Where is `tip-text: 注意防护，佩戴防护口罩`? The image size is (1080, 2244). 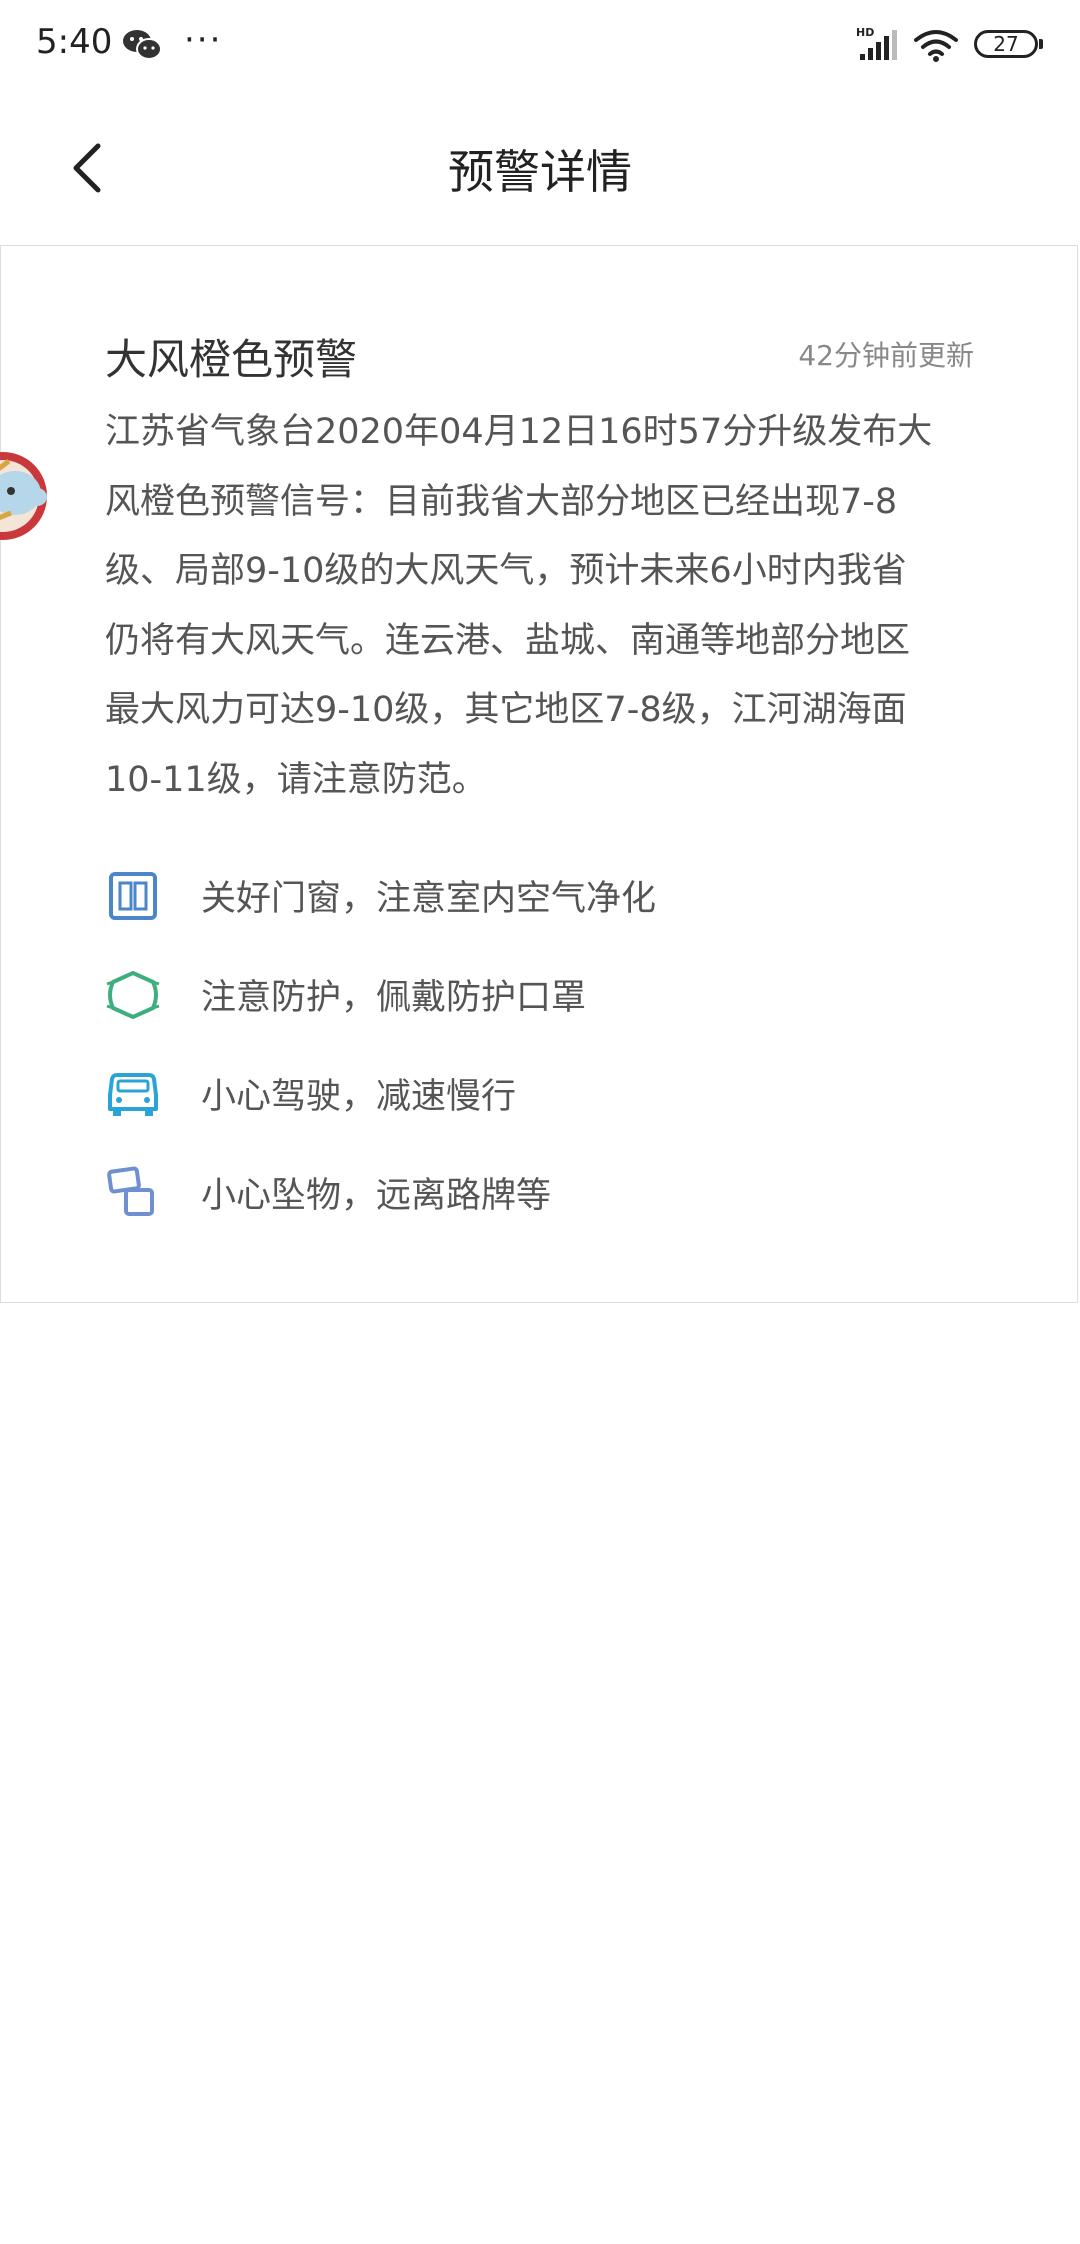
tip-text: 注意防护，佩戴防护口罩 is located at coordinates (394, 998).